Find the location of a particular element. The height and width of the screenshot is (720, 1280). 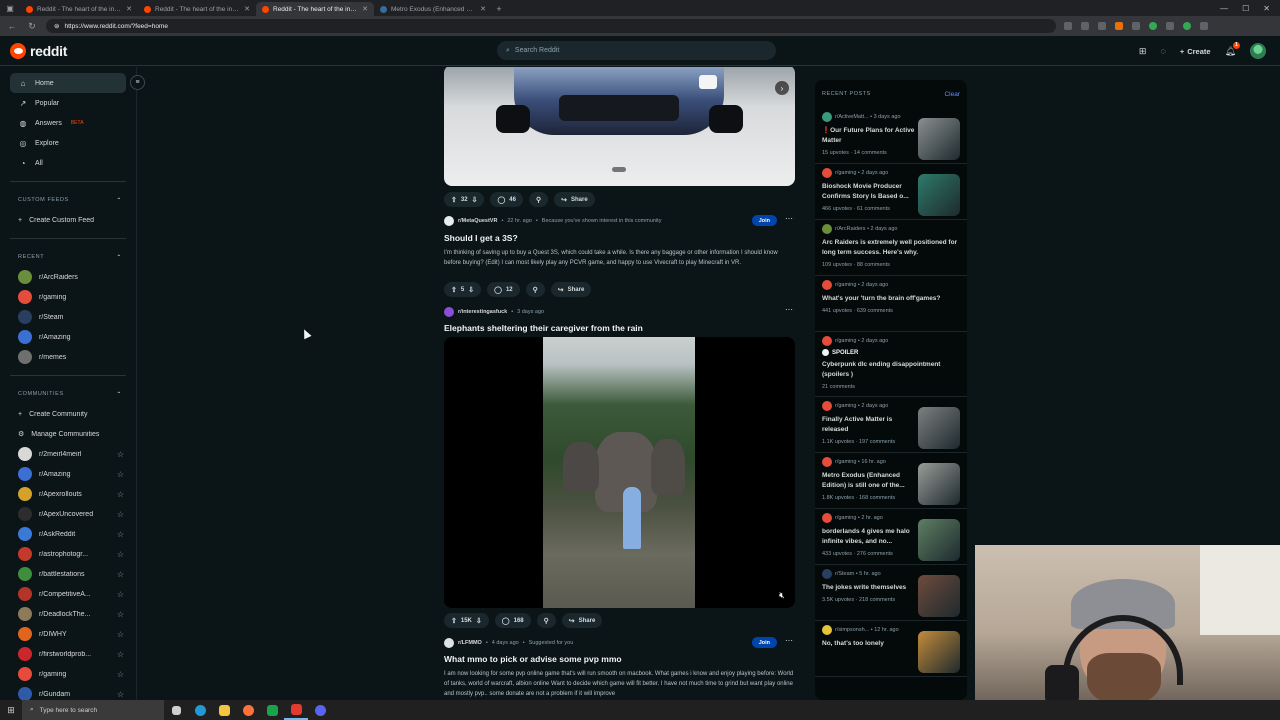

sidebar-community-item: r/firstworldprob... ☆ is located at coordinates (68, 654).